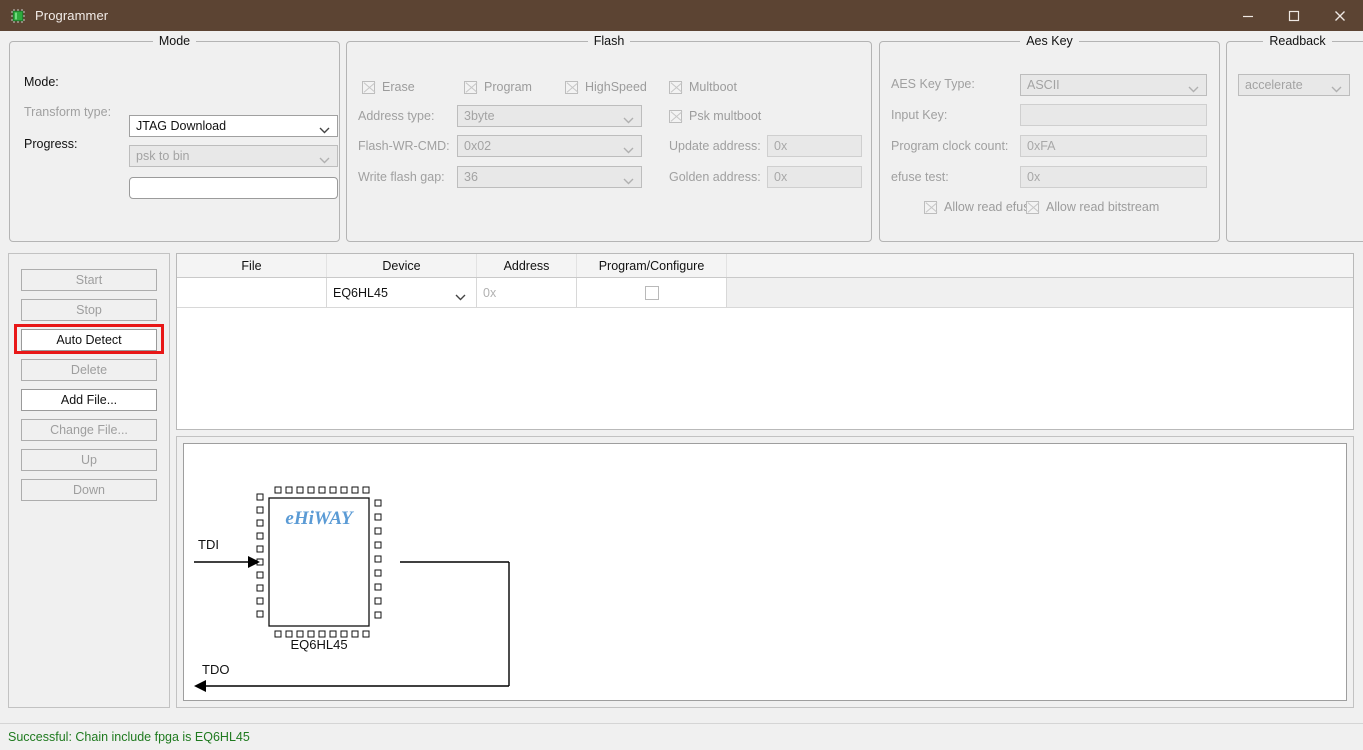  Describe the element at coordinates (814, 177) in the screenshot. I see `golden-address-input: 0x` at that location.